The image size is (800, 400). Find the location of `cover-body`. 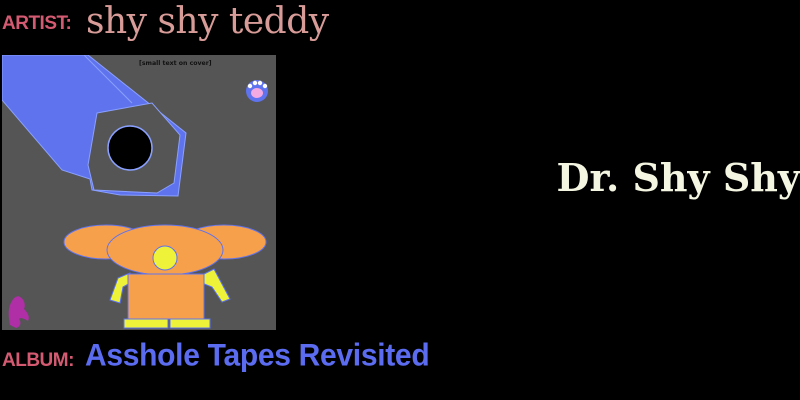

cover-body is located at coordinates (166, 296).